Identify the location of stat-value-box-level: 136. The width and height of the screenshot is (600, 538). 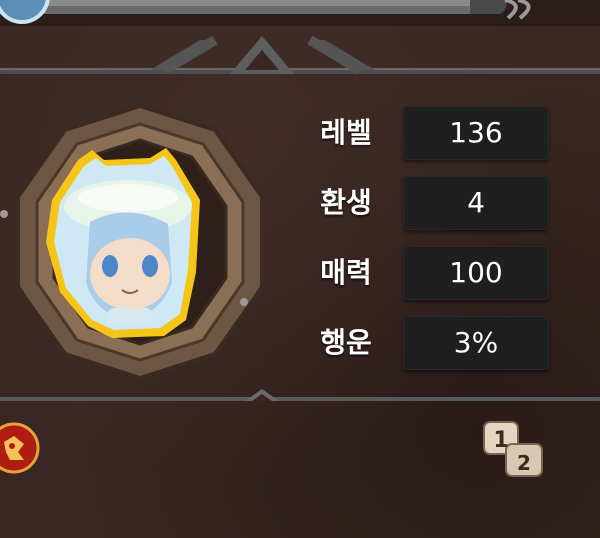
(476, 133).